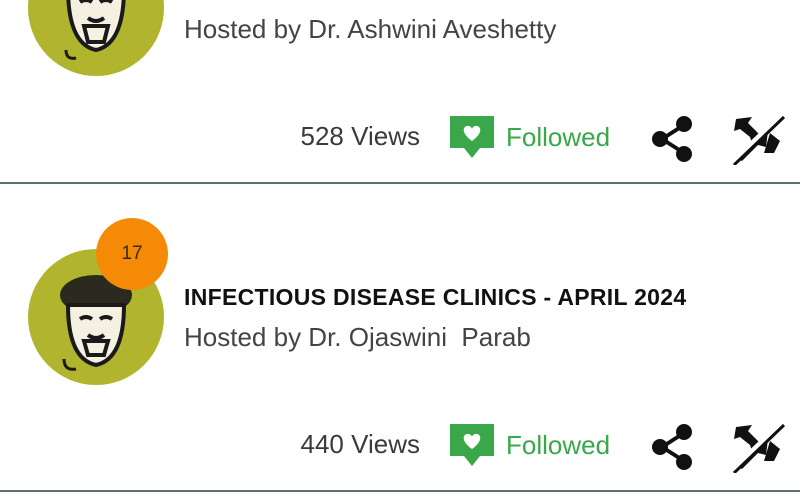  Describe the element at coordinates (370, 29) in the screenshot. I see `host-name: Hosted by Dr. Ashwini Aveshetty` at that location.